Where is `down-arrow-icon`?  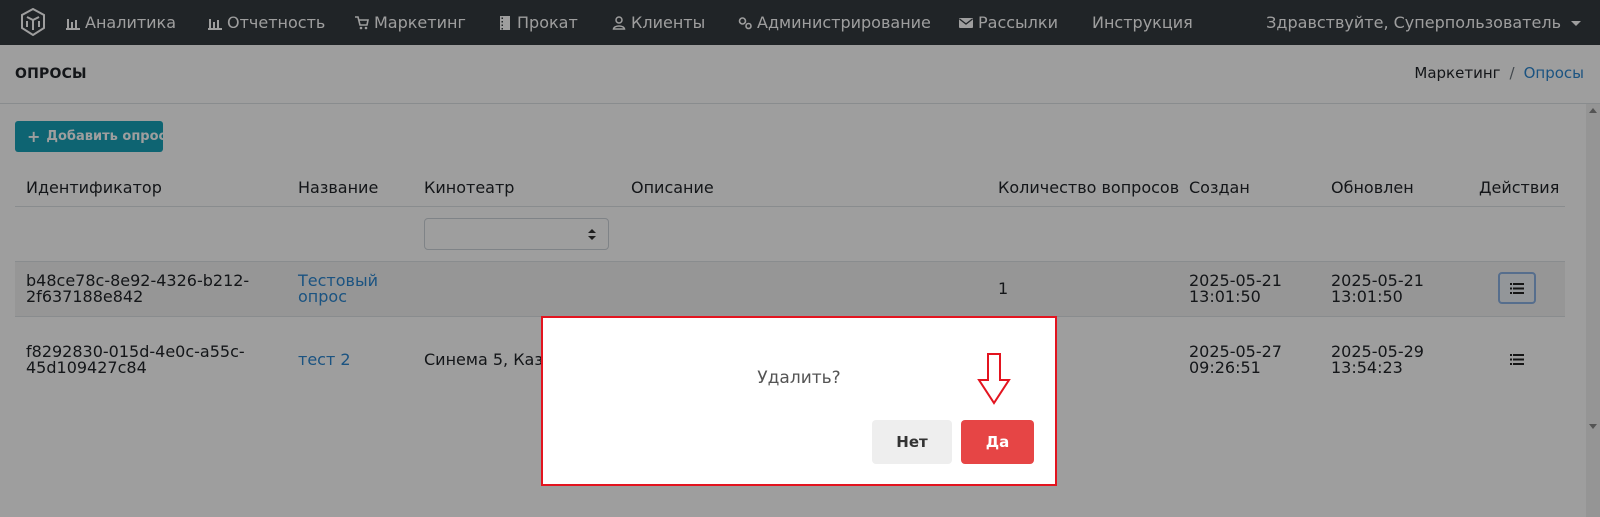
down-arrow-icon is located at coordinates (994, 379).